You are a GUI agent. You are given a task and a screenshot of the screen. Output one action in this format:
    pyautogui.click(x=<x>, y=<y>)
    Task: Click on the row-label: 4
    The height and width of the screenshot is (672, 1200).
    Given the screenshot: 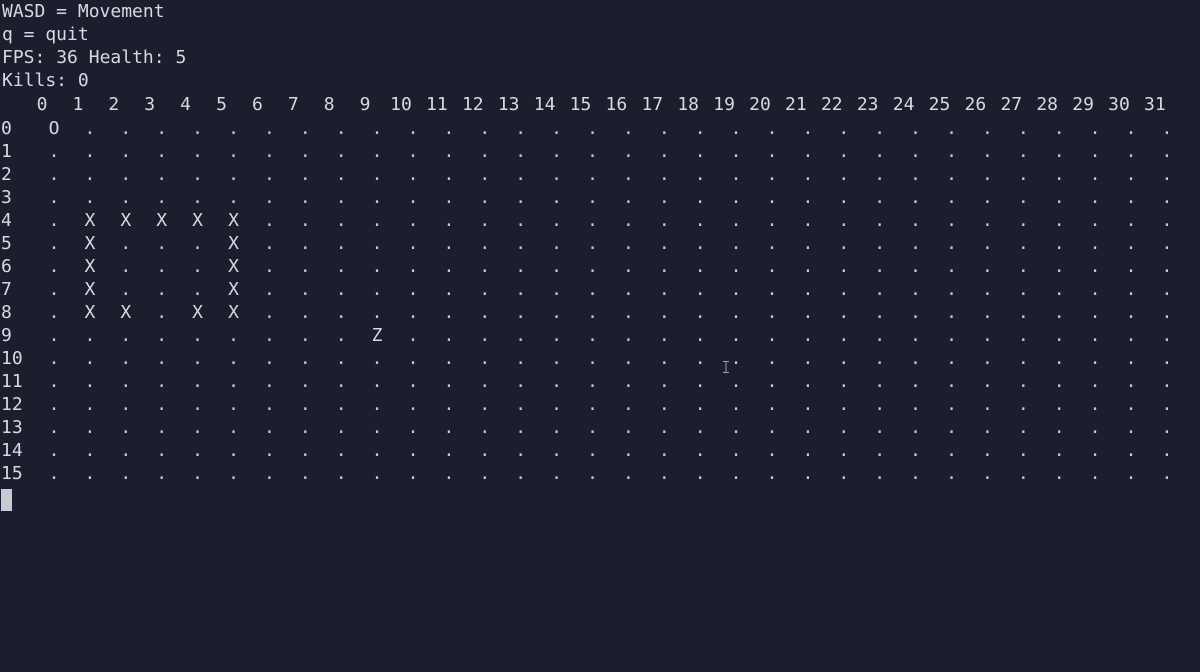 What is the action you would take?
    pyautogui.click(x=6, y=220)
    